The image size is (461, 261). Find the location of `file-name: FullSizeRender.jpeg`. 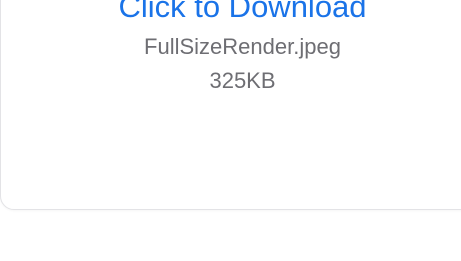

file-name: FullSizeRender.jpeg is located at coordinates (242, 46).